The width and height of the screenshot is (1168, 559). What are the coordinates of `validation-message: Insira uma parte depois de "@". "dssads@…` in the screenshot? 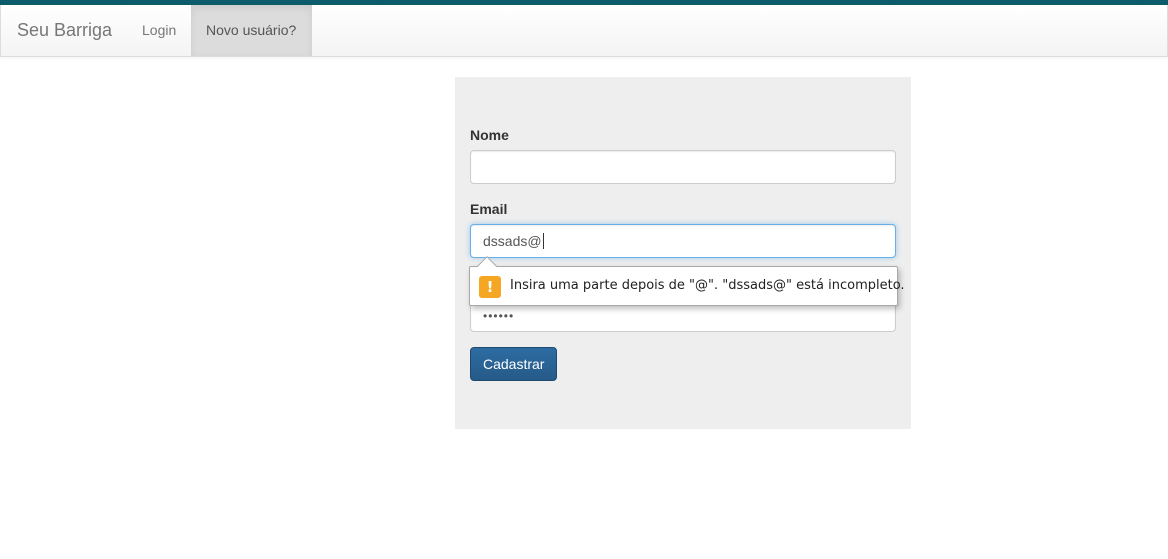 It's located at (707, 285).